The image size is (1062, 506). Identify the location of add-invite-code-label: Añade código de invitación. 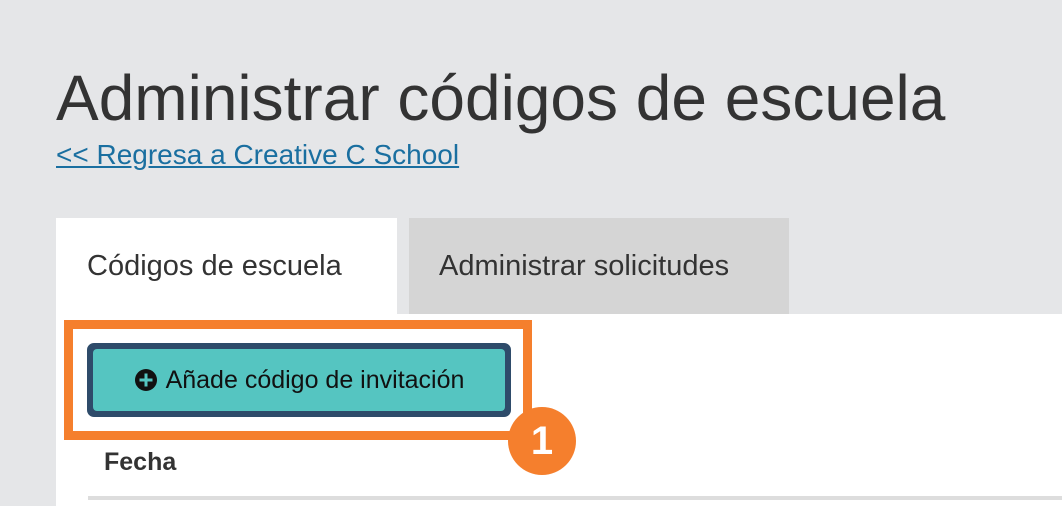
(315, 379).